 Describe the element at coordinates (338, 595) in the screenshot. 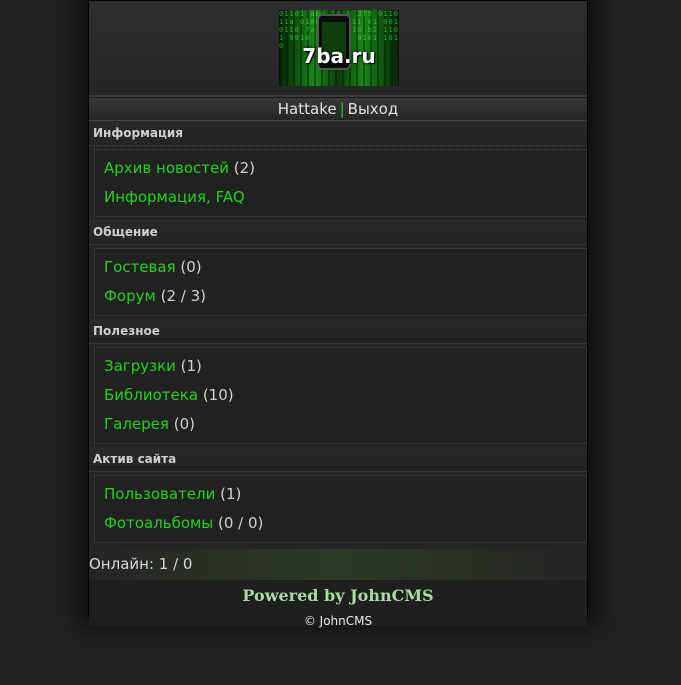

I see `powered-by-text: Powered by JohnCMS` at that location.